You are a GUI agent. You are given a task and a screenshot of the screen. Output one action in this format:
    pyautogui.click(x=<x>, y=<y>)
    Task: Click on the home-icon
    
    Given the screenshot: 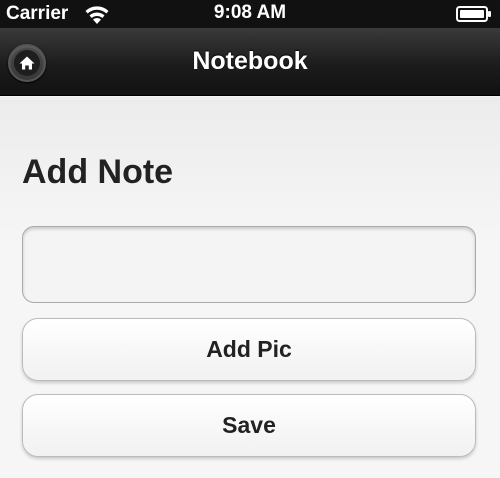 What is the action you would take?
    pyautogui.click(x=27, y=63)
    